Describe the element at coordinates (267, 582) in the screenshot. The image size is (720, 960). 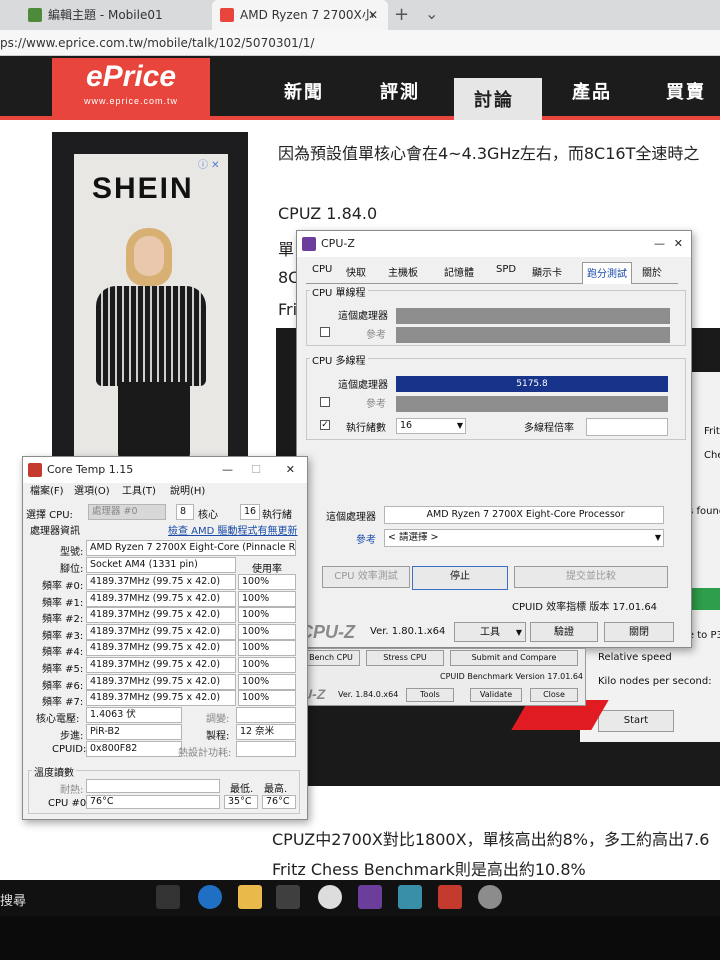
I see `usage-field: 100%` at that location.